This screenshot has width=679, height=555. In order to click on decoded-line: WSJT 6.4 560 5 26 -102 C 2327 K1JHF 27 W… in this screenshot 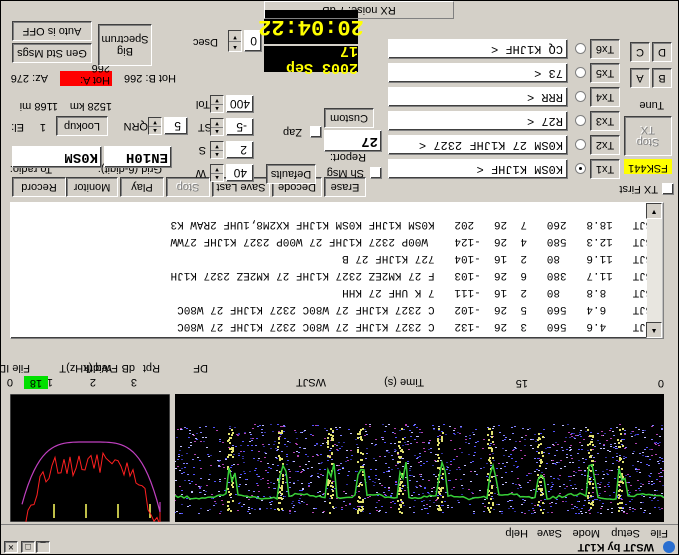, I will do `click(418, 309)`.